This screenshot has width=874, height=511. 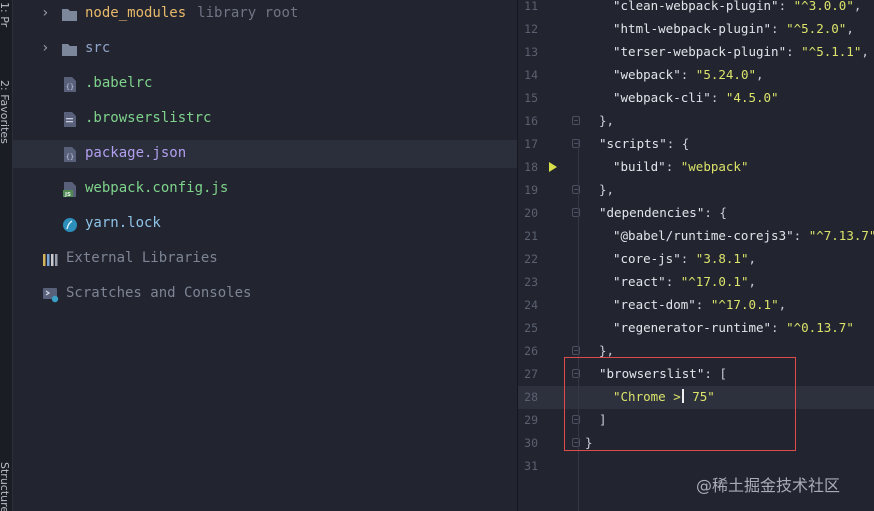 What do you see at coordinates (528, 443) in the screenshot?
I see `line-number: 30` at bounding box center [528, 443].